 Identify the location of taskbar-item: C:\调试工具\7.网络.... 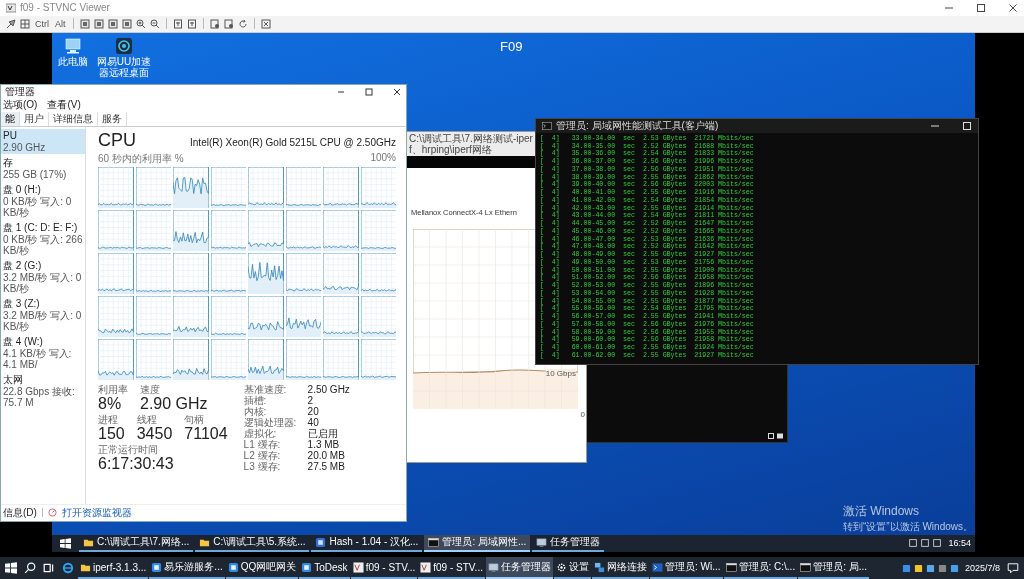
(136, 543).